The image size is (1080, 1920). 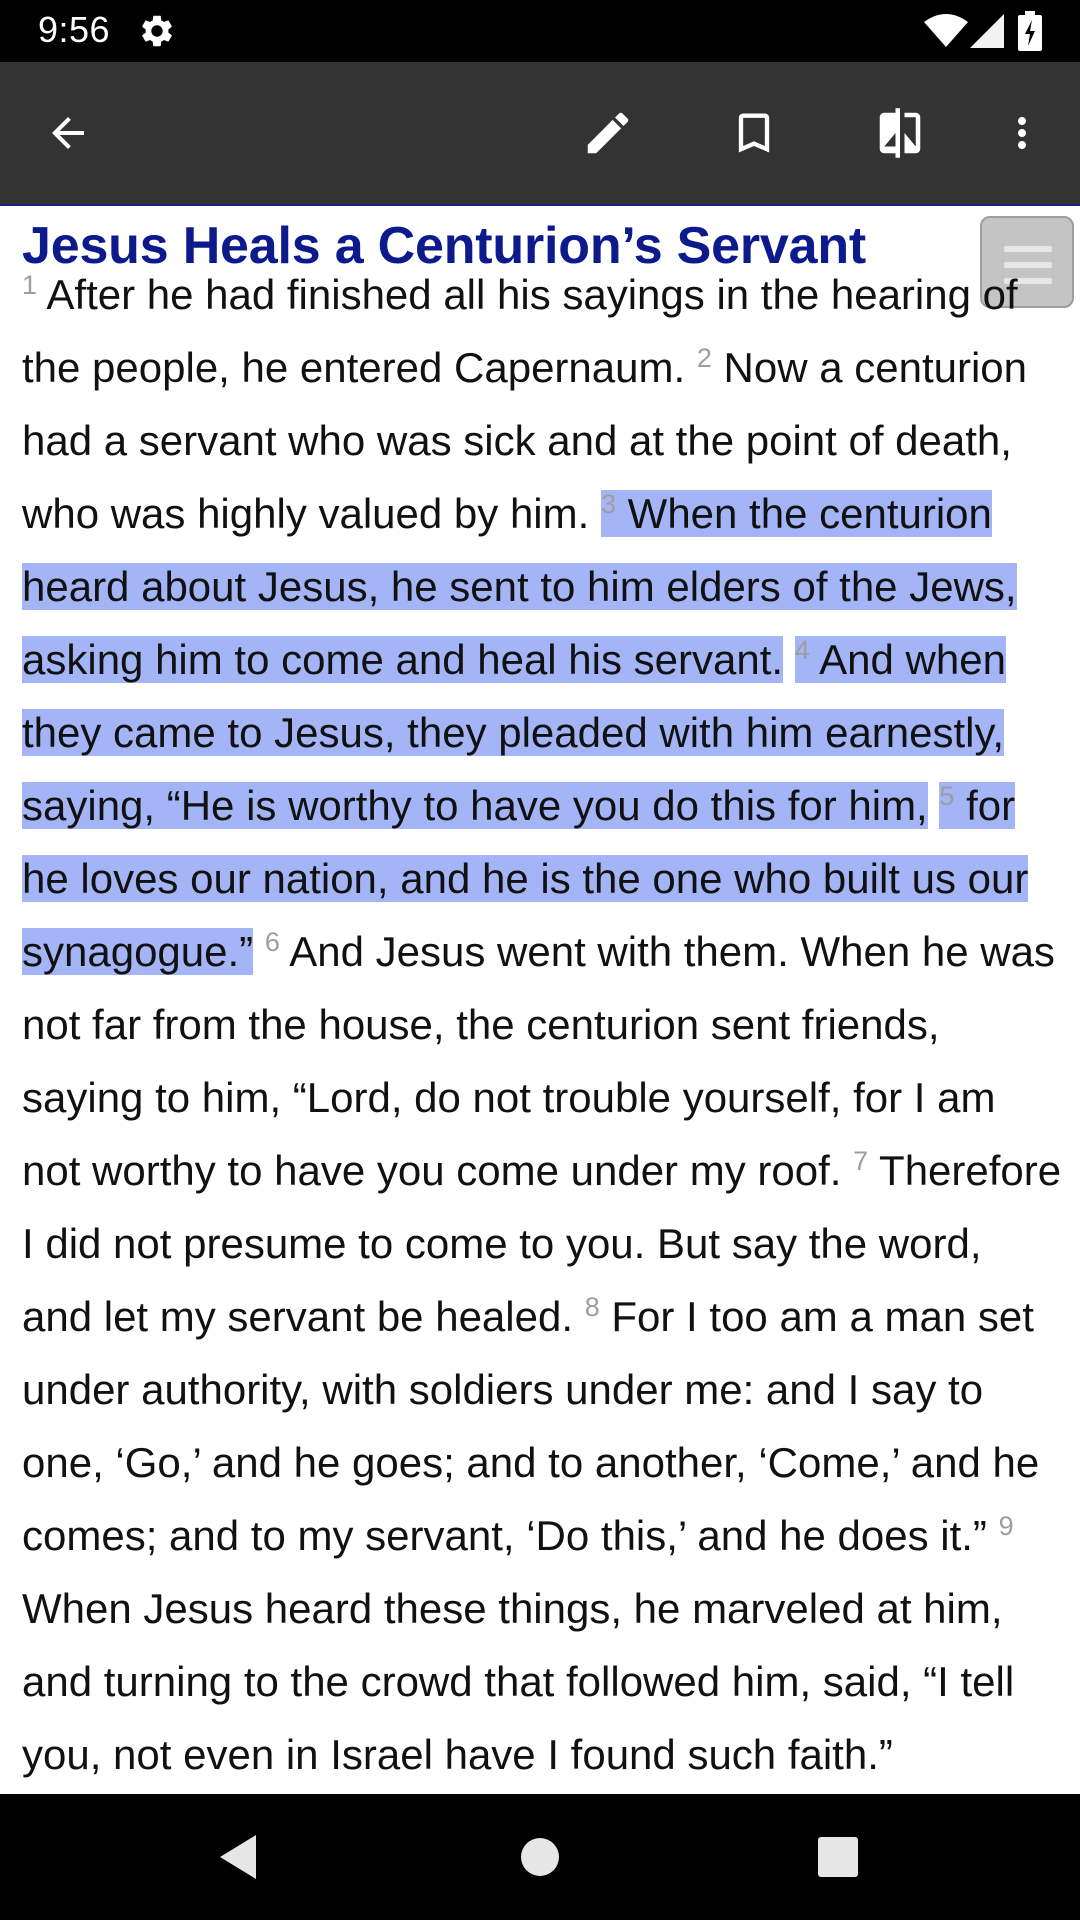 What do you see at coordinates (987, 31) in the screenshot?
I see `signal-icon` at bounding box center [987, 31].